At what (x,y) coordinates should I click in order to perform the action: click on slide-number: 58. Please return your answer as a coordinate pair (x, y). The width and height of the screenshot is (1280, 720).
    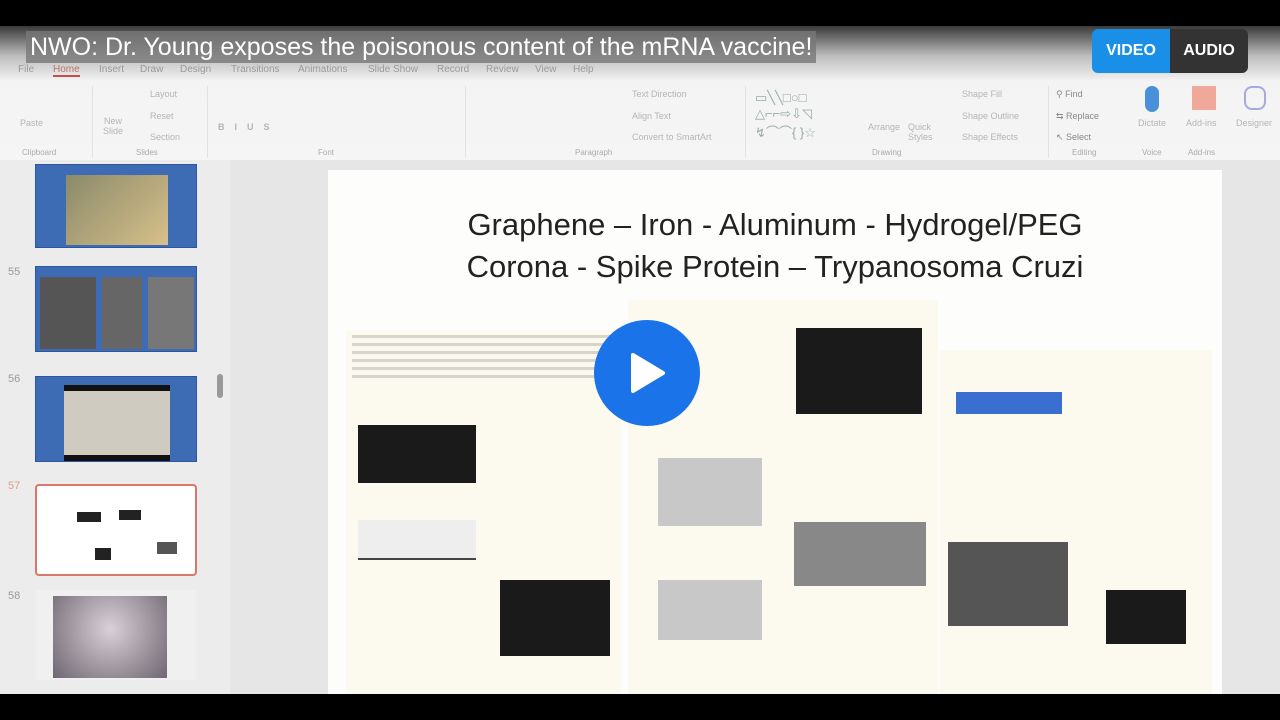
    Looking at the image, I should click on (14, 596).